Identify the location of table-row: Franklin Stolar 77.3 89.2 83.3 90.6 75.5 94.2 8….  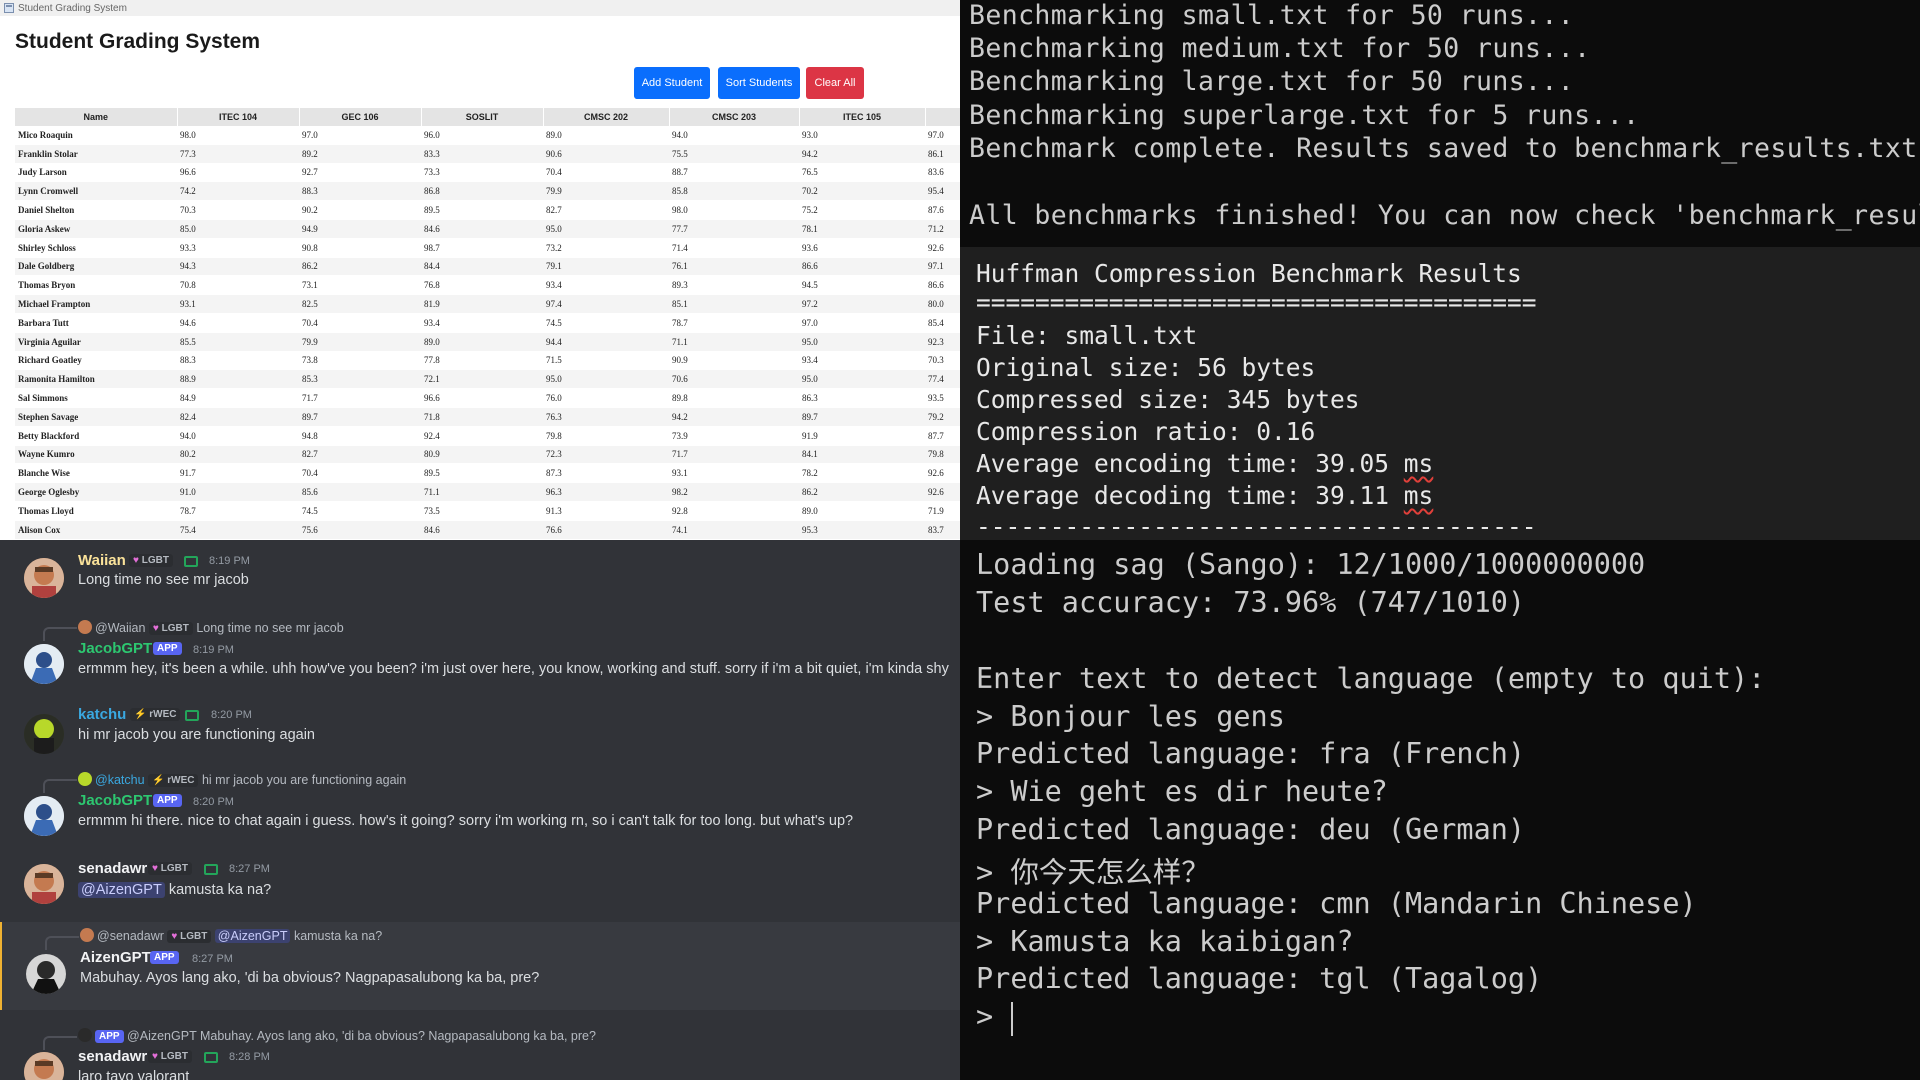
(487, 154).